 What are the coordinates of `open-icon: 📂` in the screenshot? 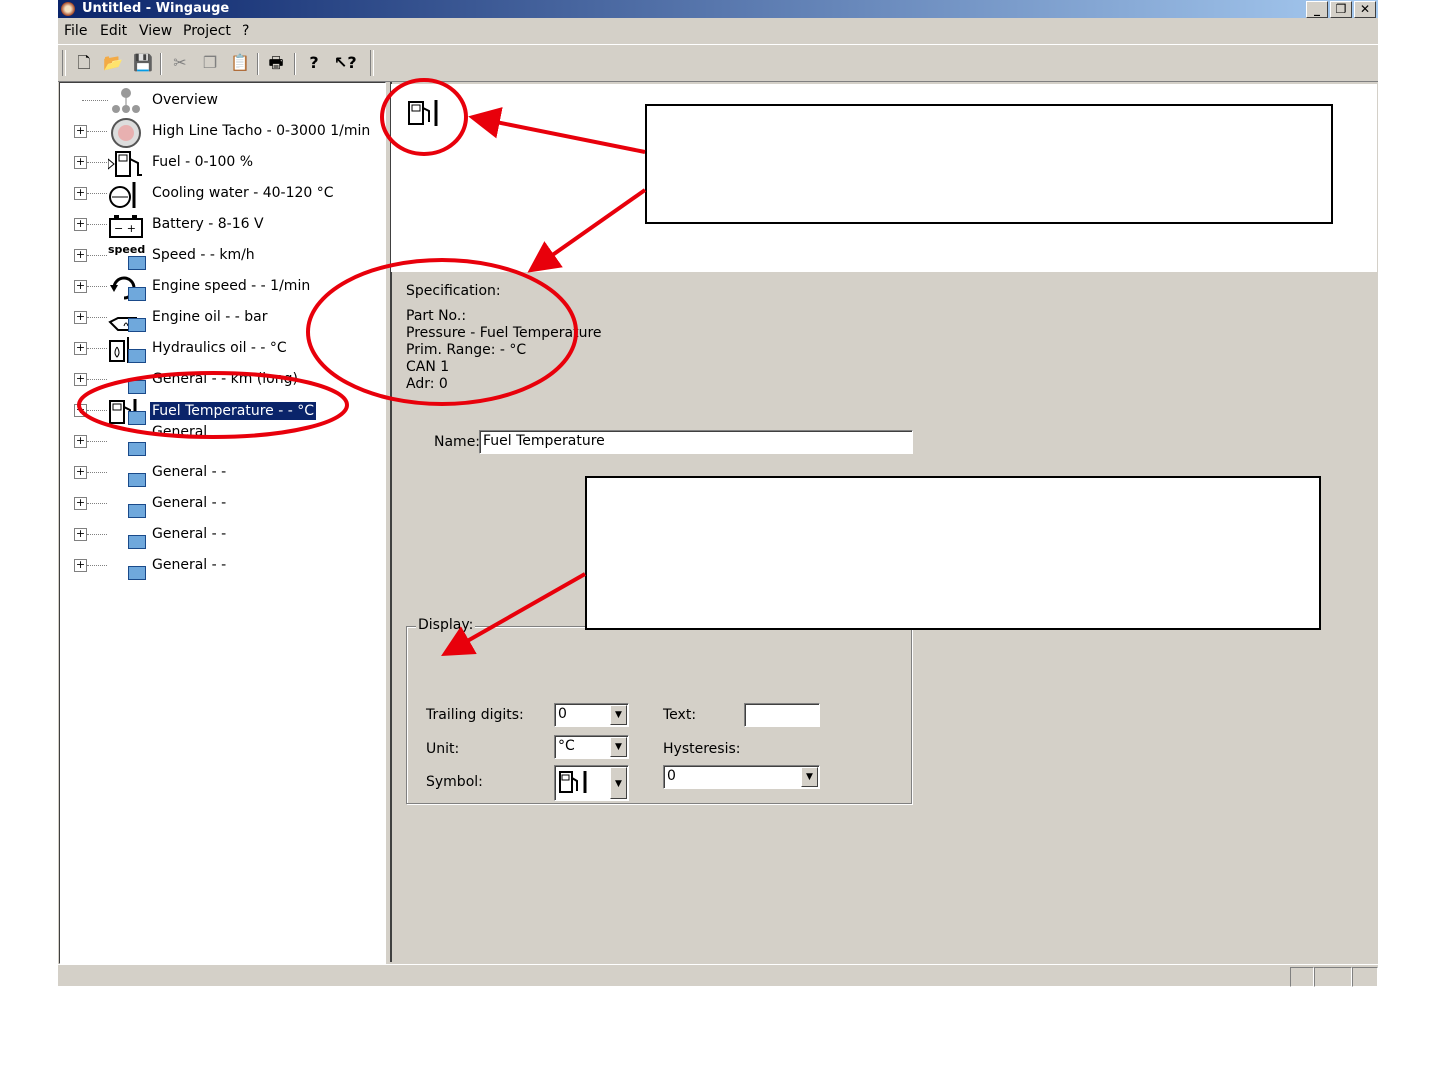 It's located at (113, 63).